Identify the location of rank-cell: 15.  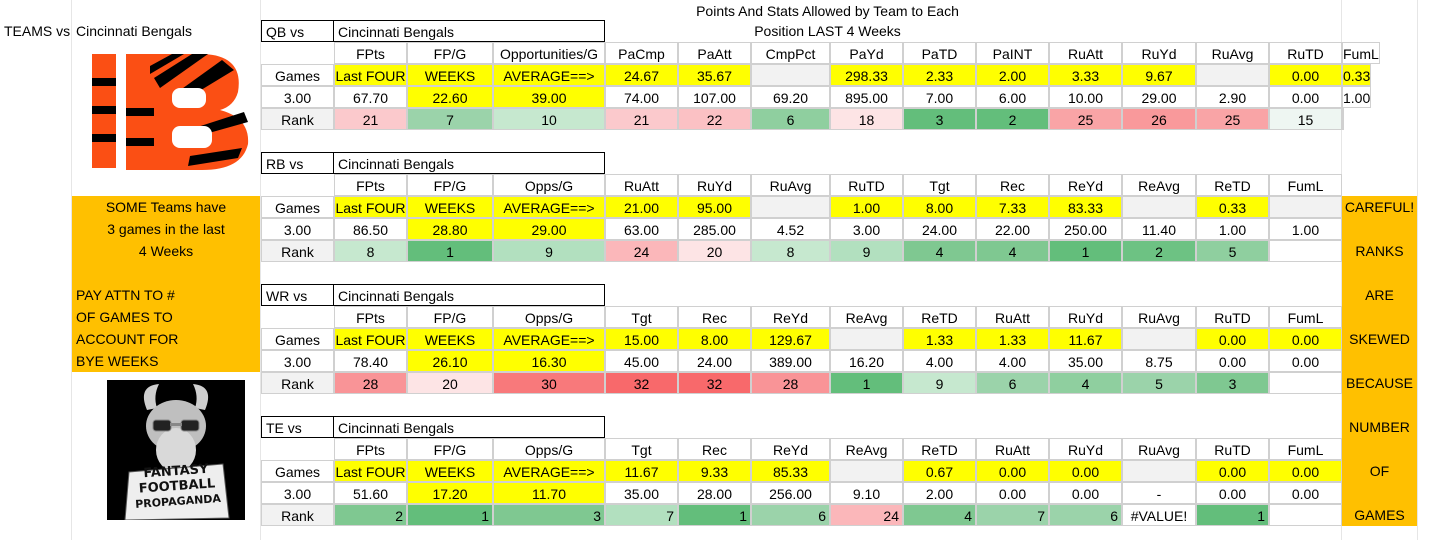
(1305, 119).